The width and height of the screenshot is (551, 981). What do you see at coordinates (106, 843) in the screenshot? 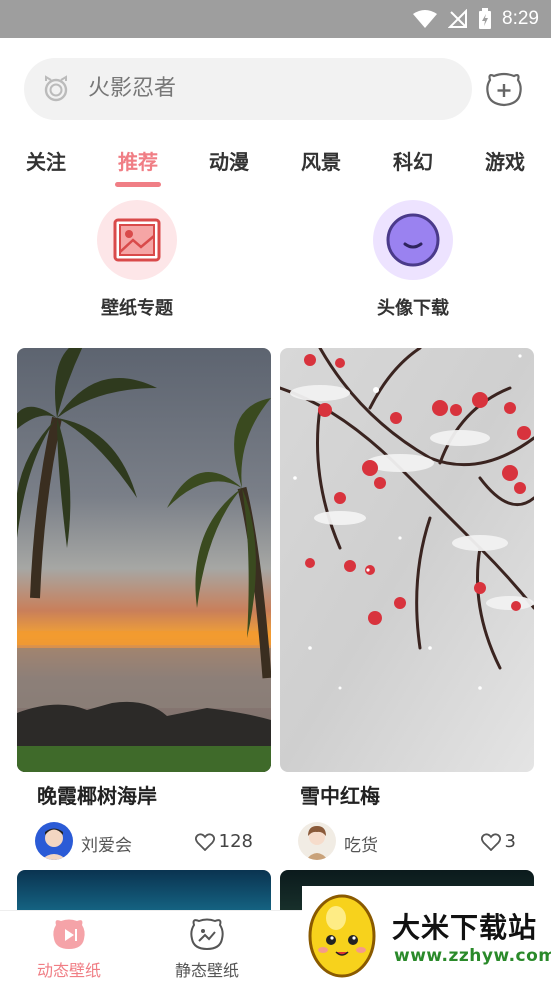
I see `username: 刘爱会` at bounding box center [106, 843].